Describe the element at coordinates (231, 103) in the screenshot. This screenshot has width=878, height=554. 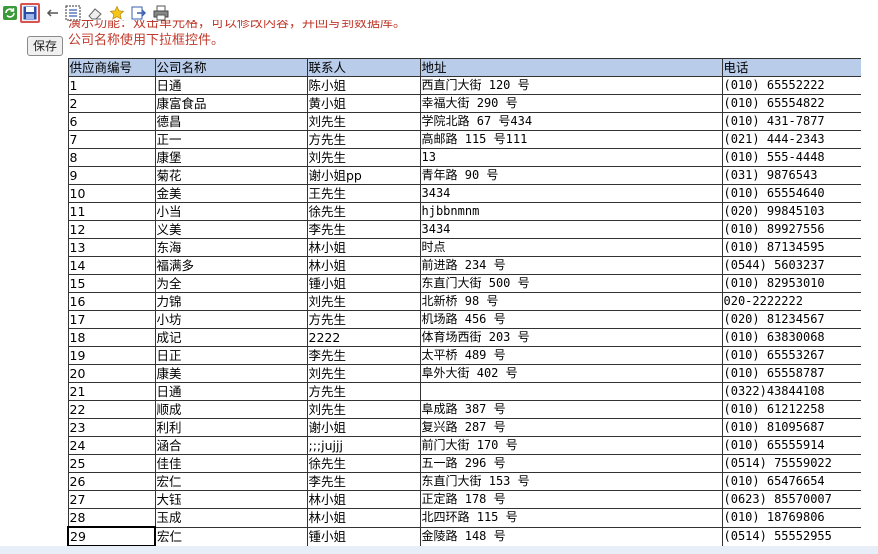
I see `cell-company-name: 康富食品` at that location.